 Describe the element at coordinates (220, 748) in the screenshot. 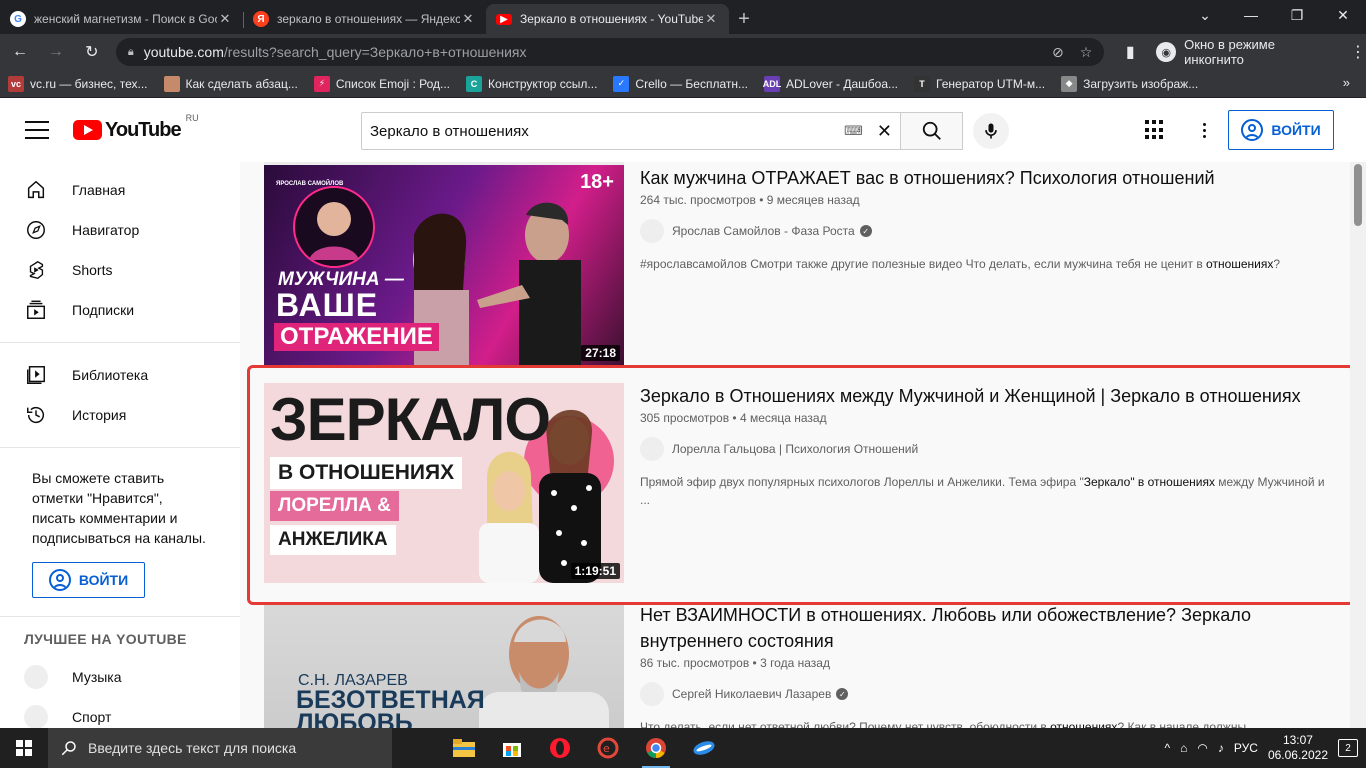

I see `taskbar-search-input: Введите здесь текст для поиска` at that location.